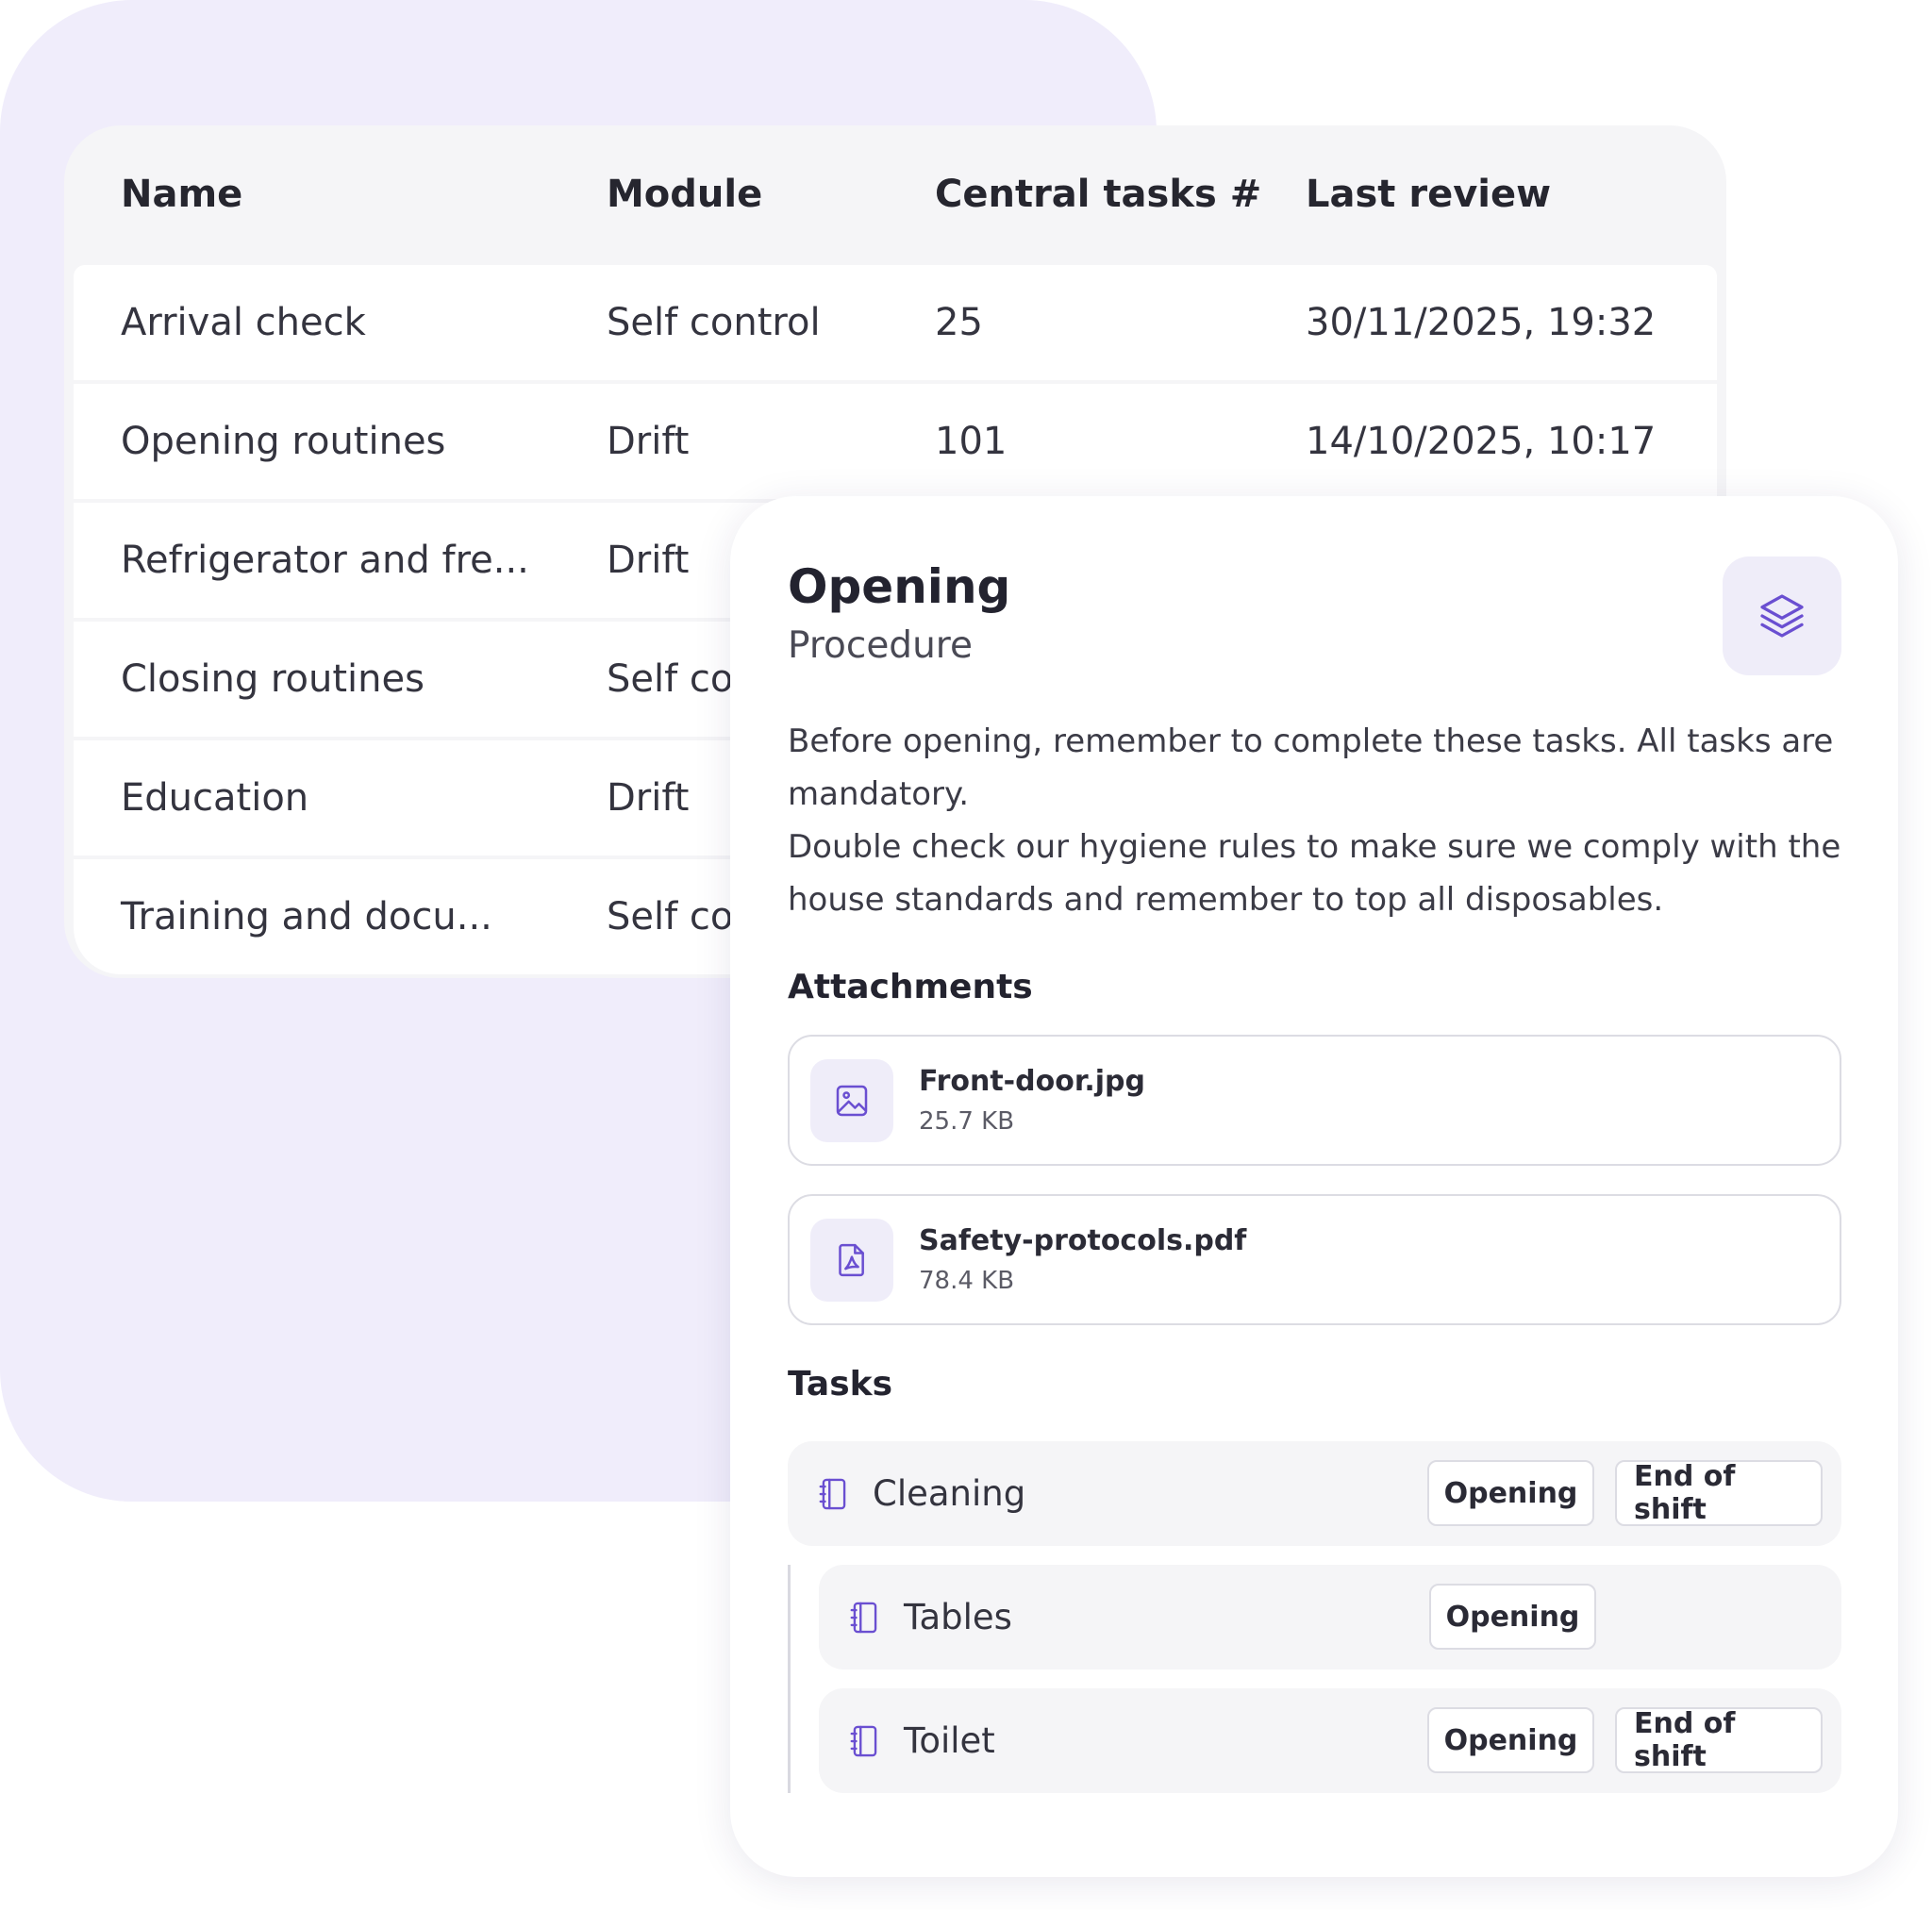 This screenshot has height=1910, width=1932. I want to click on image-icon, so click(852, 1100).